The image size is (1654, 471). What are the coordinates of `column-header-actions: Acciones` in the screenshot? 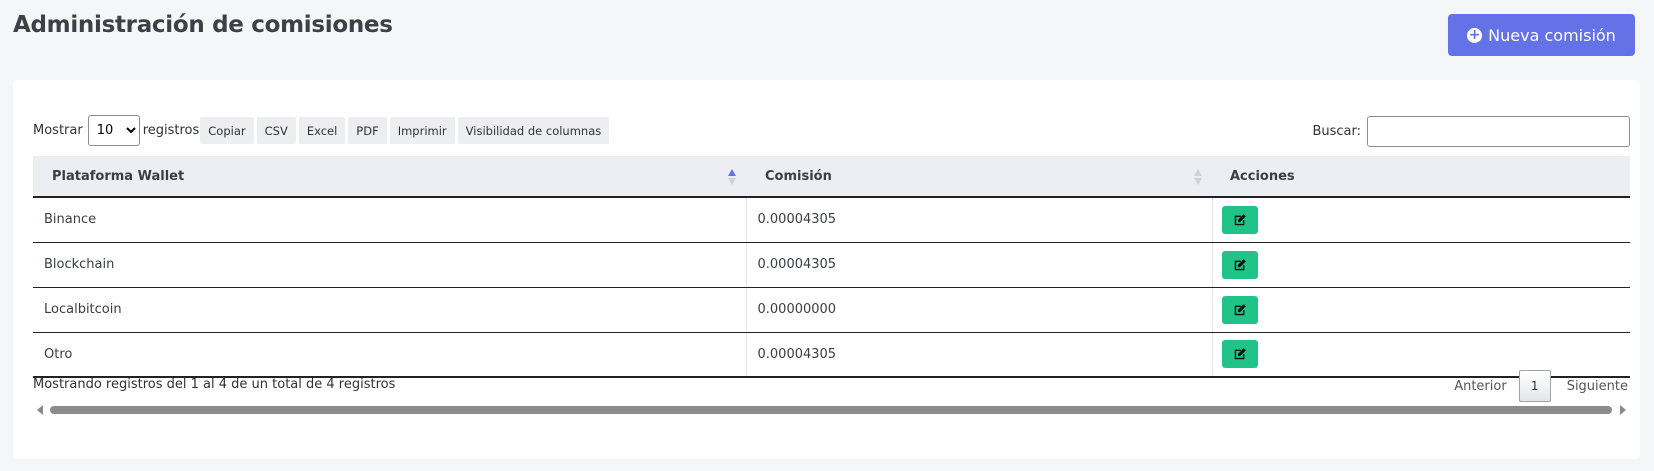 It's located at (1421, 177).